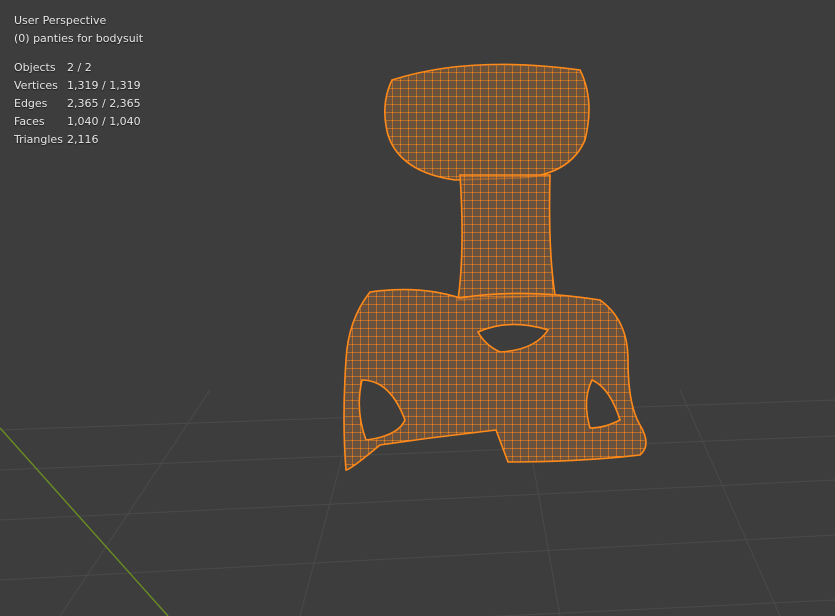 This screenshot has height=616, width=835. What do you see at coordinates (60, 20) in the screenshot?
I see `view-name-label: User Perspective` at bounding box center [60, 20].